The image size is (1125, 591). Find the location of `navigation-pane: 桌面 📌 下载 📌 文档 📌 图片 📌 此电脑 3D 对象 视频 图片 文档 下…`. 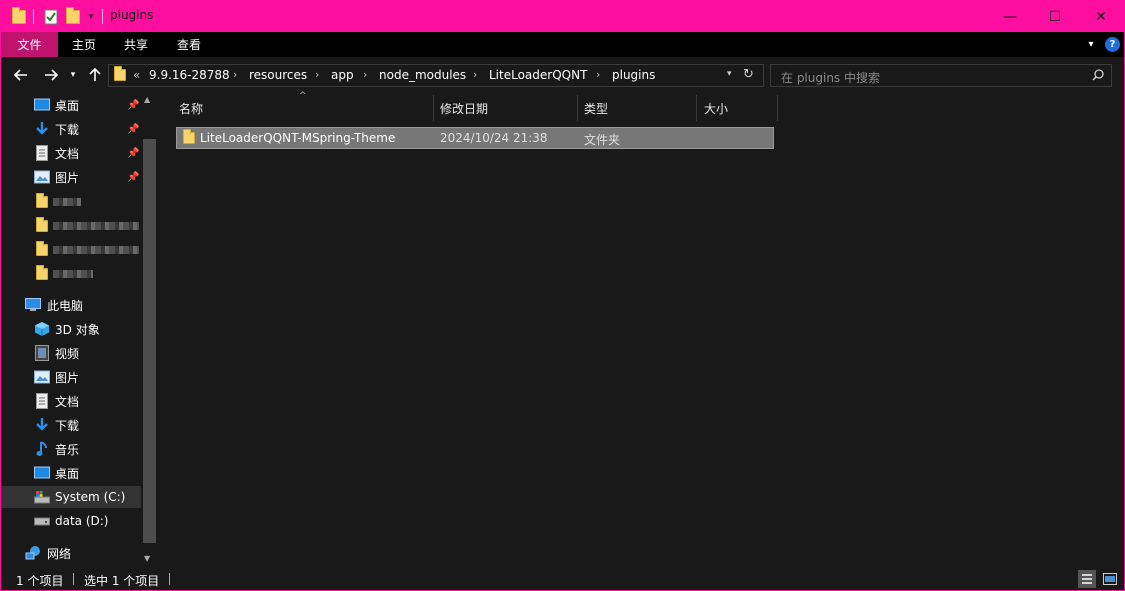

navigation-pane: 桌面 📌 下载 📌 文档 📌 图片 📌 此电脑 3D 对象 视频 图片 文档 下… is located at coordinates (80, 329).